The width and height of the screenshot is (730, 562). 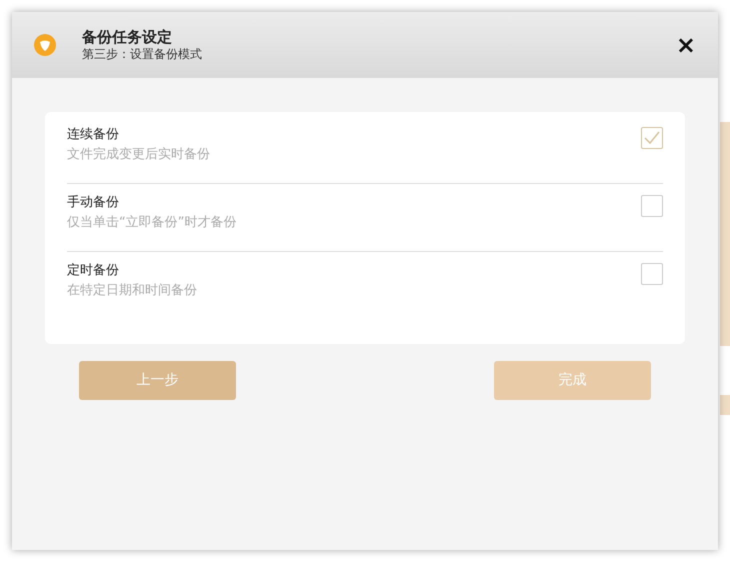 I want to click on option-label: 定时备份, so click(x=93, y=271).